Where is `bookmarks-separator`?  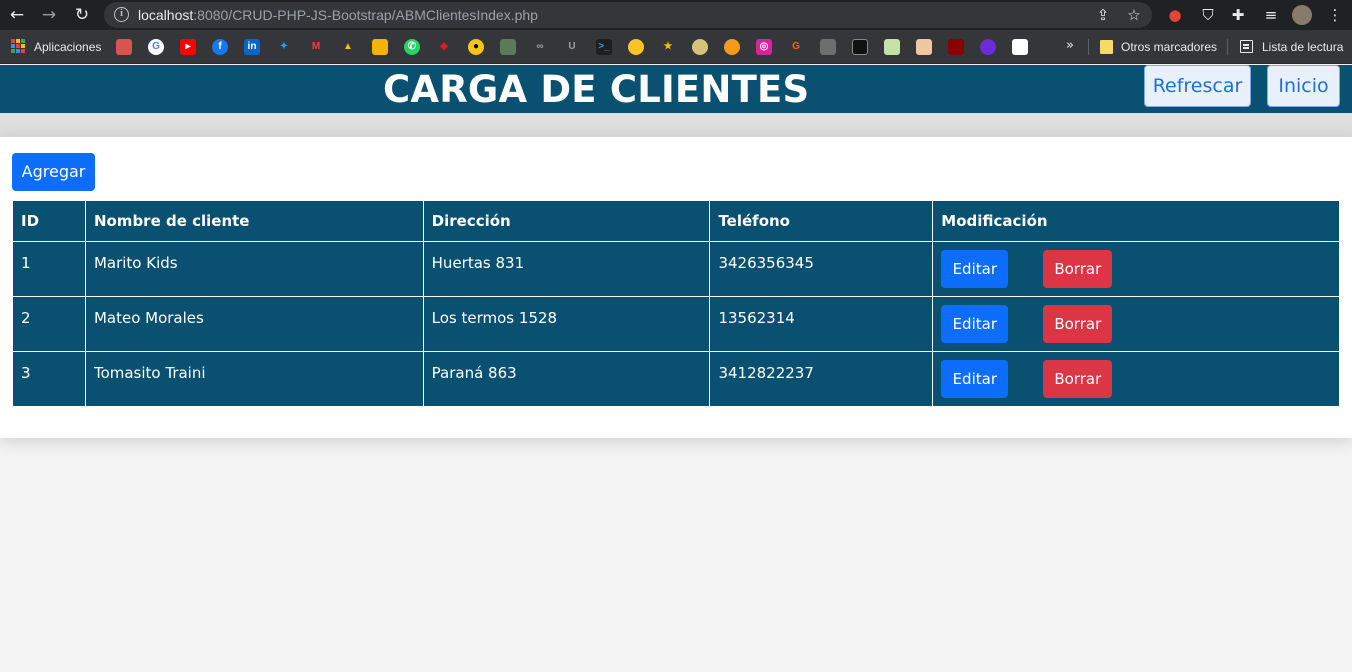
bookmarks-separator is located at coordinates (1088, 47).